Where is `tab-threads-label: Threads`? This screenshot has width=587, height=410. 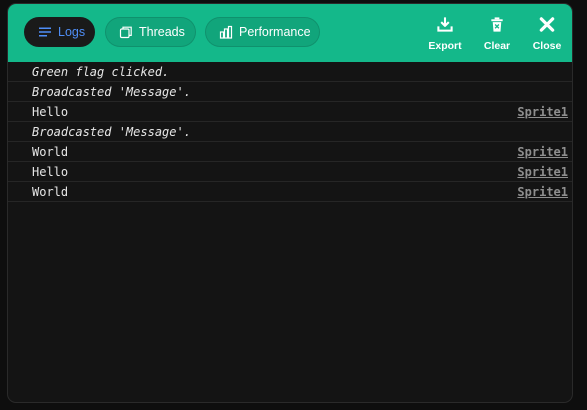
tab-threads-label: Threads is located at coordinates (162, 32).